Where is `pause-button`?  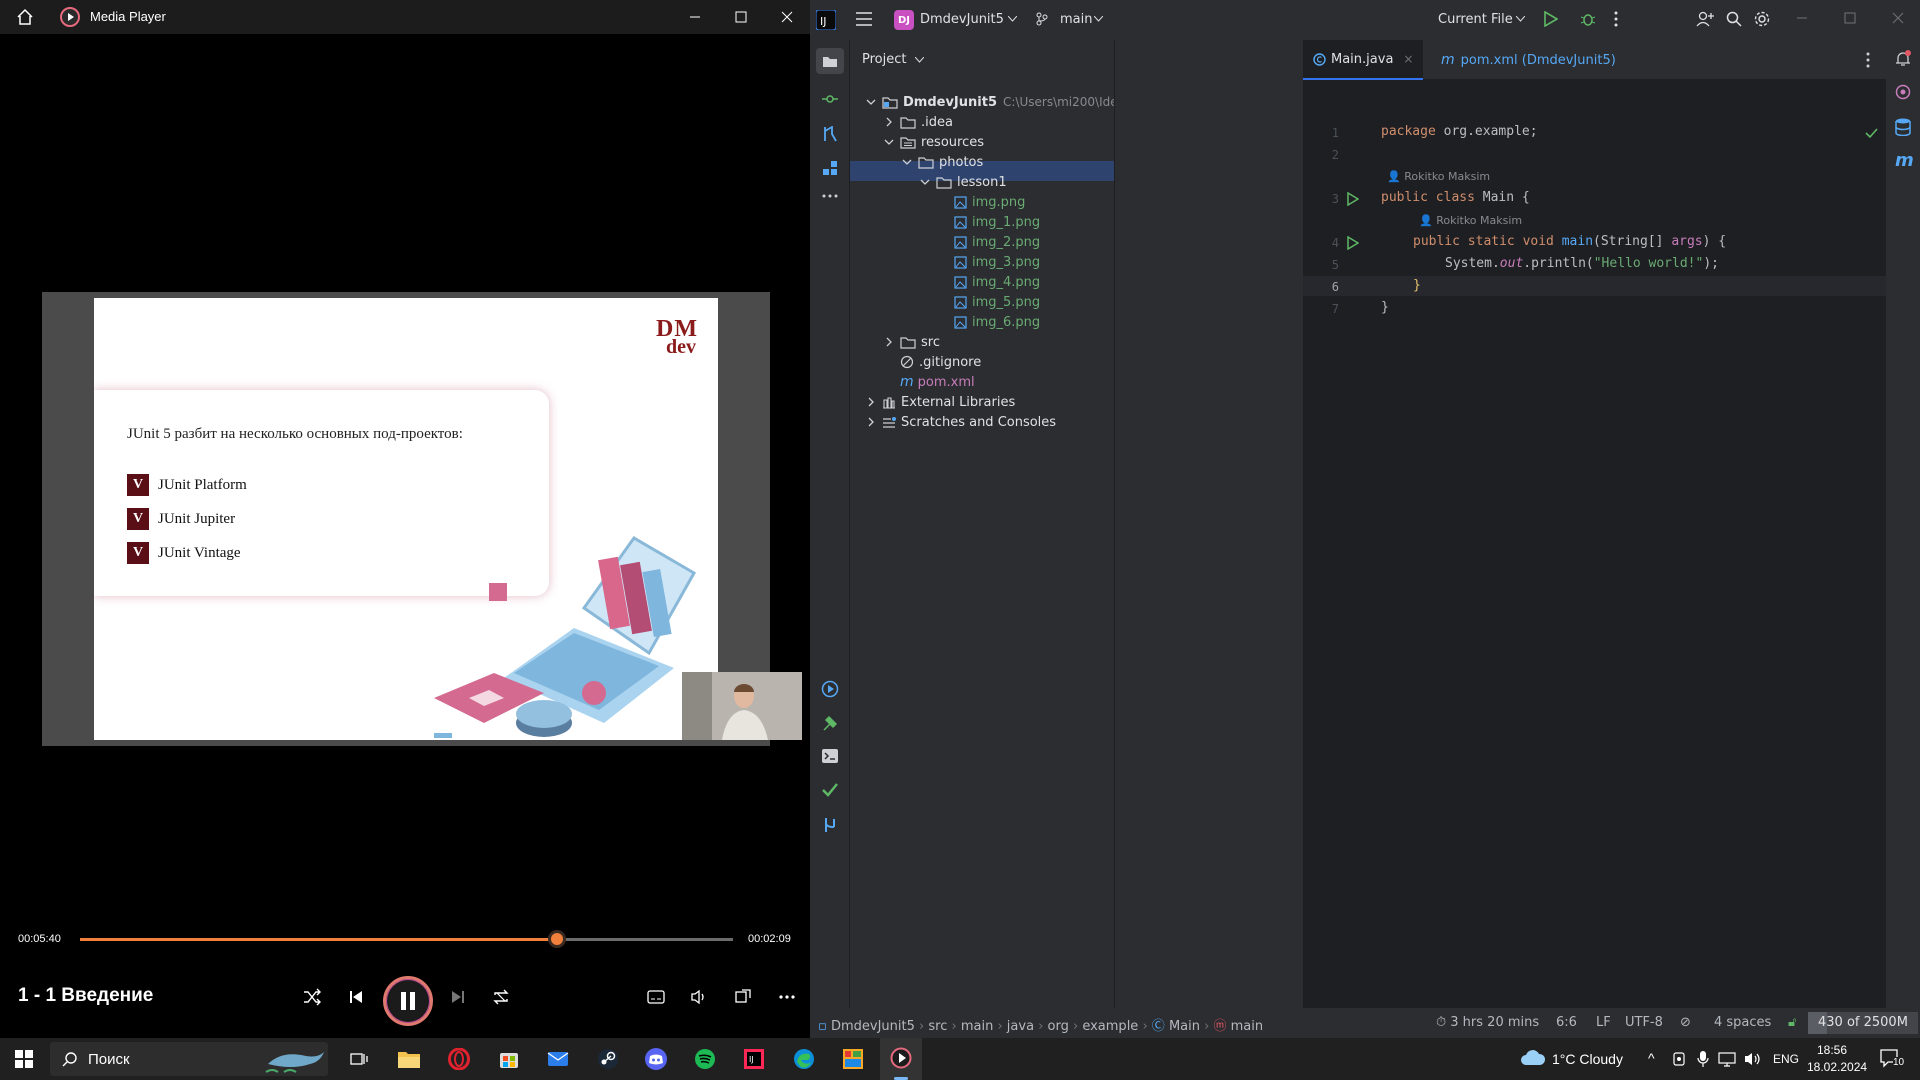 pause-button is located at coordinates (408, 1001).